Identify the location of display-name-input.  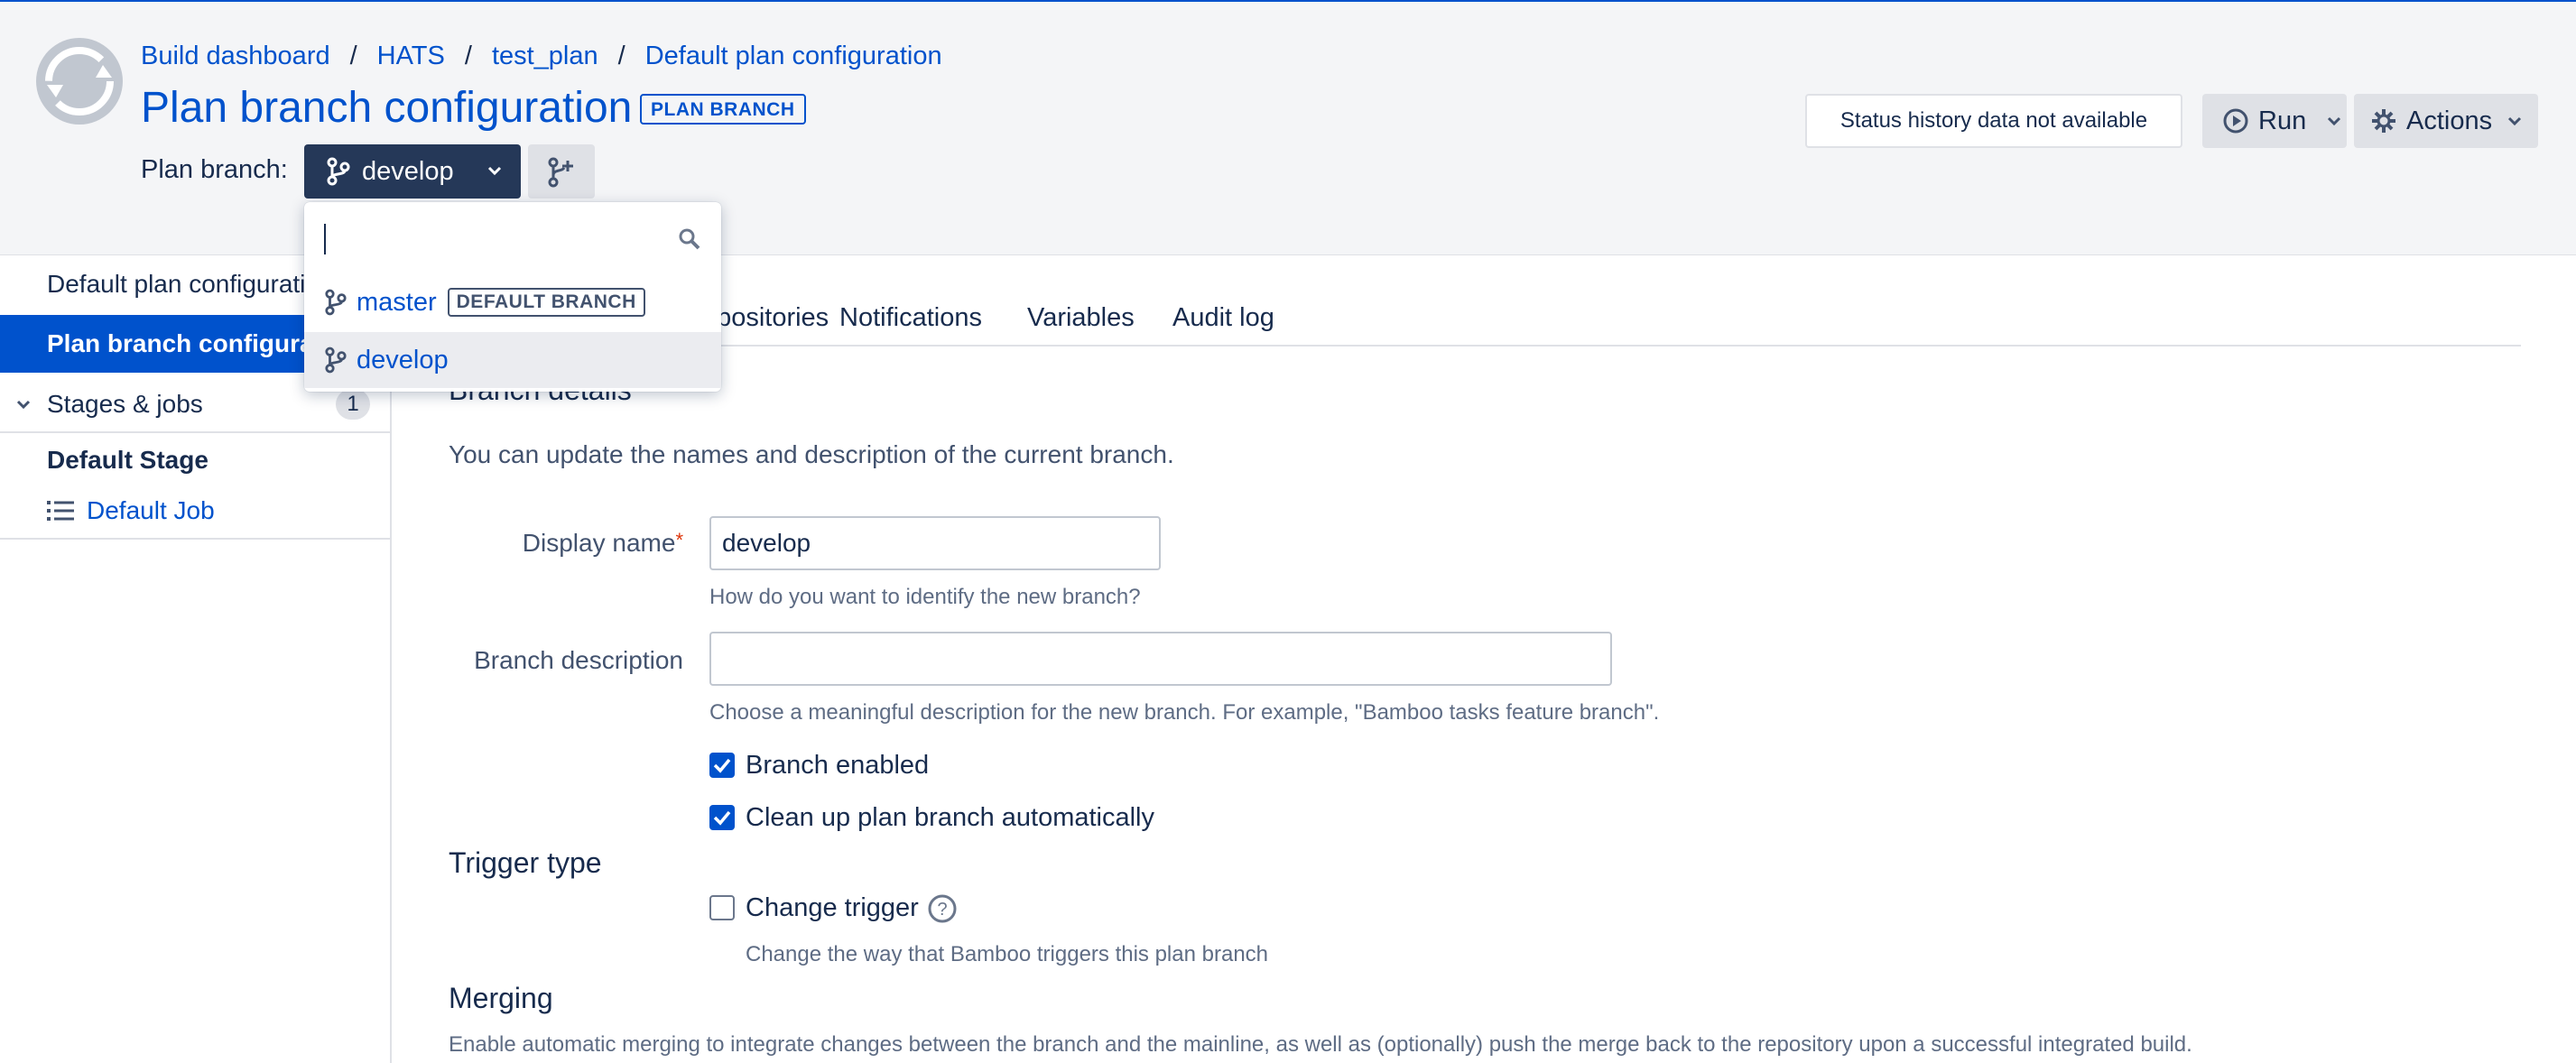
(935, 543).